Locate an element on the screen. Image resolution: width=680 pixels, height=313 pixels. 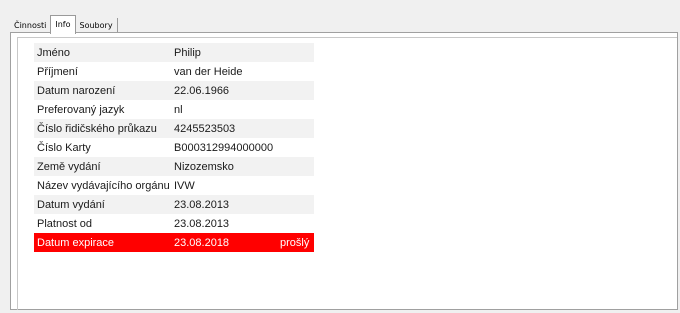
table-row: Název vydávajícího orgánu IVW is located at coordinates (174, 185).